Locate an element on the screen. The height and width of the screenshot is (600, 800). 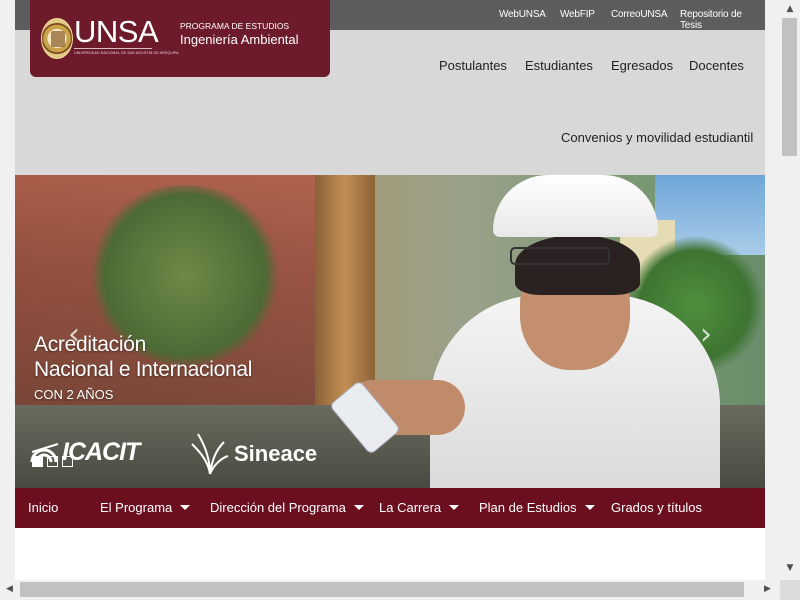
menu-item-grados-titulos: Grados y títulos is located at coordinates (656, 507).